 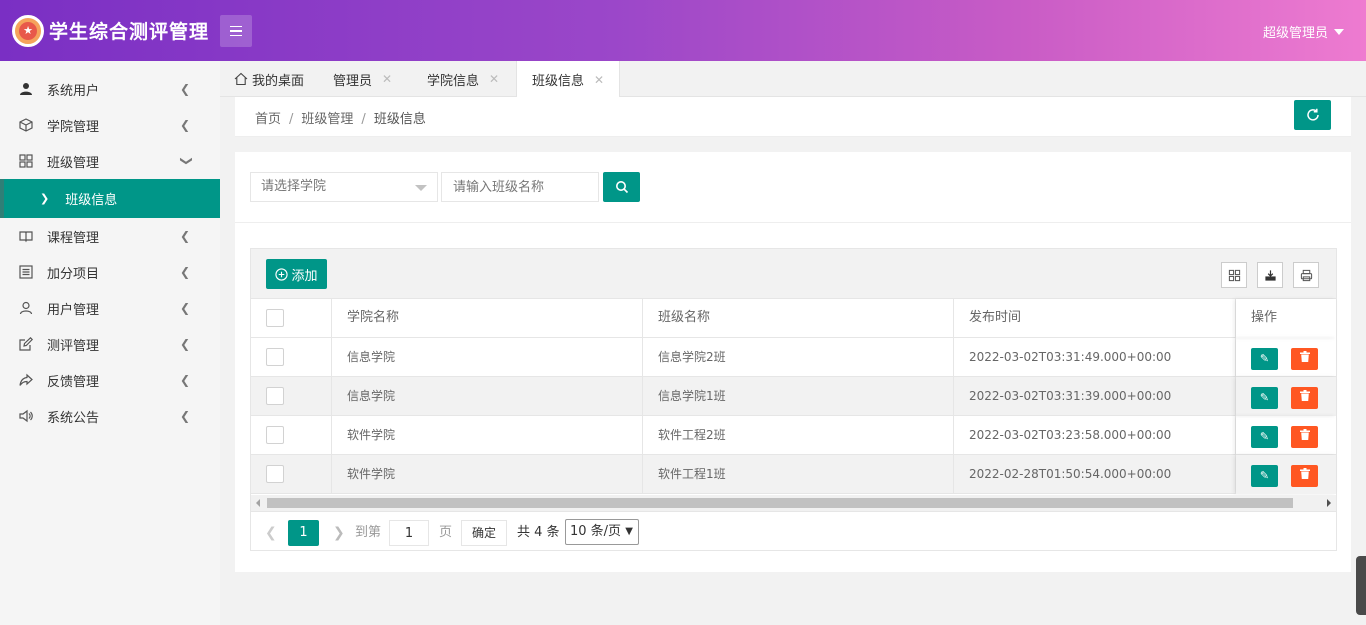 I want to click on goto-label: 到第, so click(x=368, y=532).